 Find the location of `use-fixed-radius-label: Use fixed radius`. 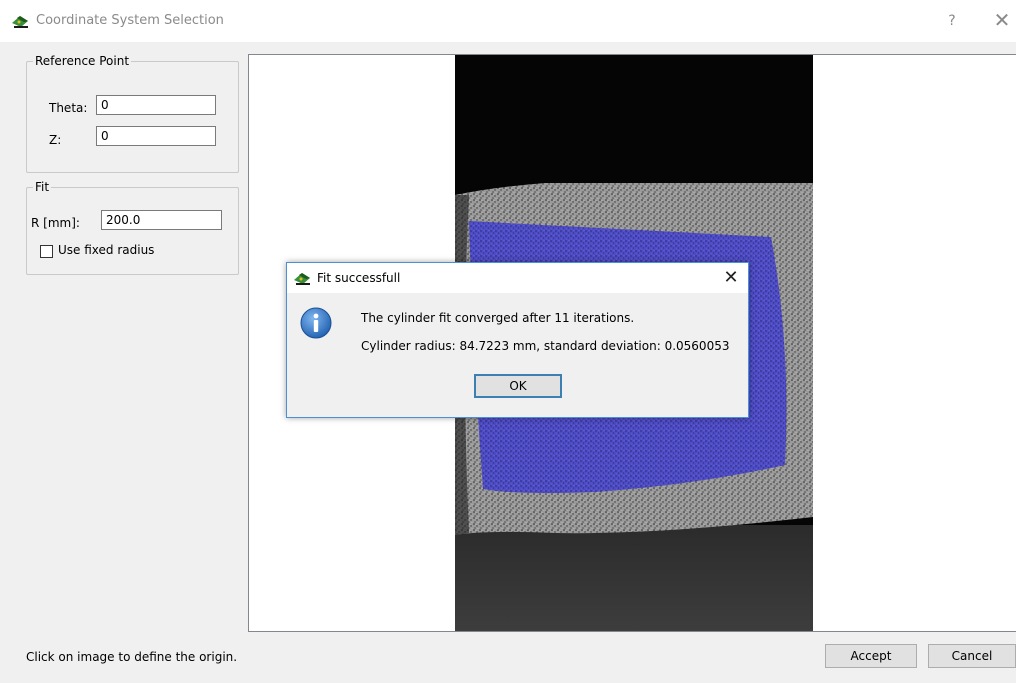

use-fixed-radius-label: Use fixed radius is located at coordinates (106, 250).